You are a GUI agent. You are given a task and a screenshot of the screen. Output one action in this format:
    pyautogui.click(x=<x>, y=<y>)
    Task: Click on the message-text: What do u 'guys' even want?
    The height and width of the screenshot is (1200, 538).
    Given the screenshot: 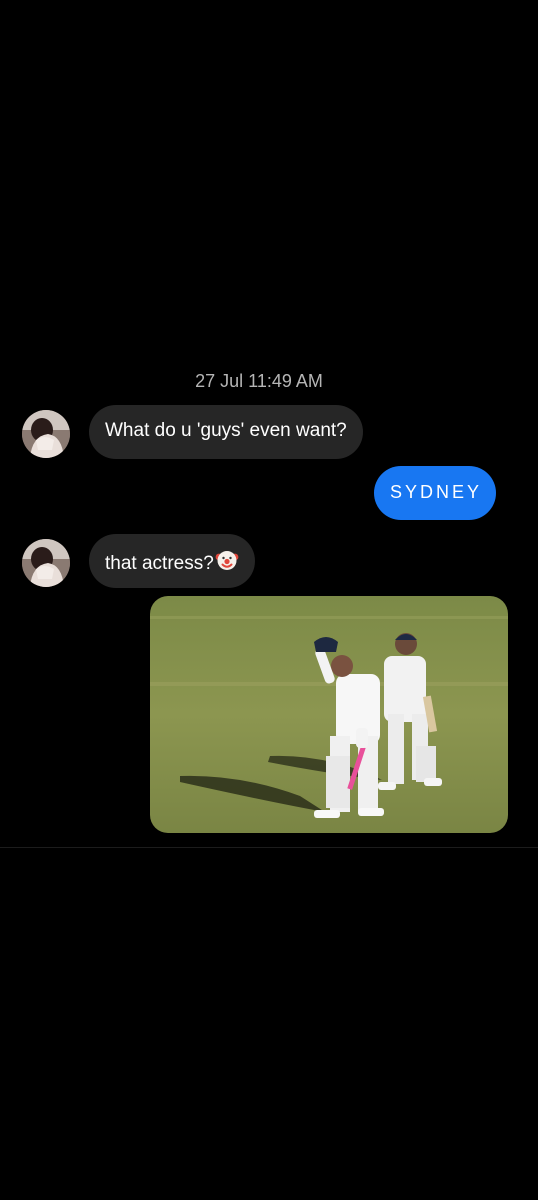 What is the action you would take?
    pyautogui.click(x=226, y=430)
    